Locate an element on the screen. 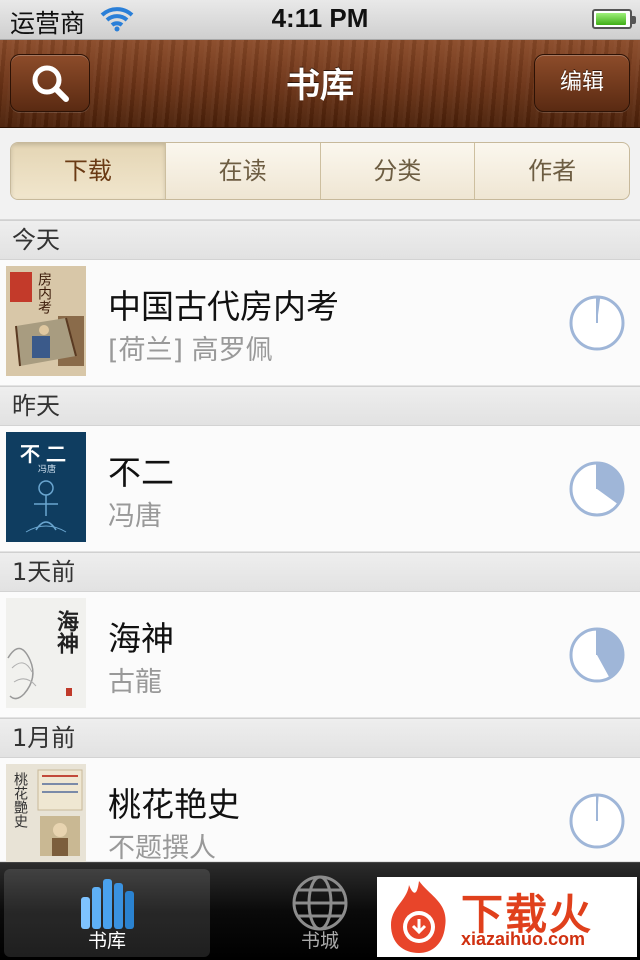  section-header: 昨天 is located at coordinates (320, 406).